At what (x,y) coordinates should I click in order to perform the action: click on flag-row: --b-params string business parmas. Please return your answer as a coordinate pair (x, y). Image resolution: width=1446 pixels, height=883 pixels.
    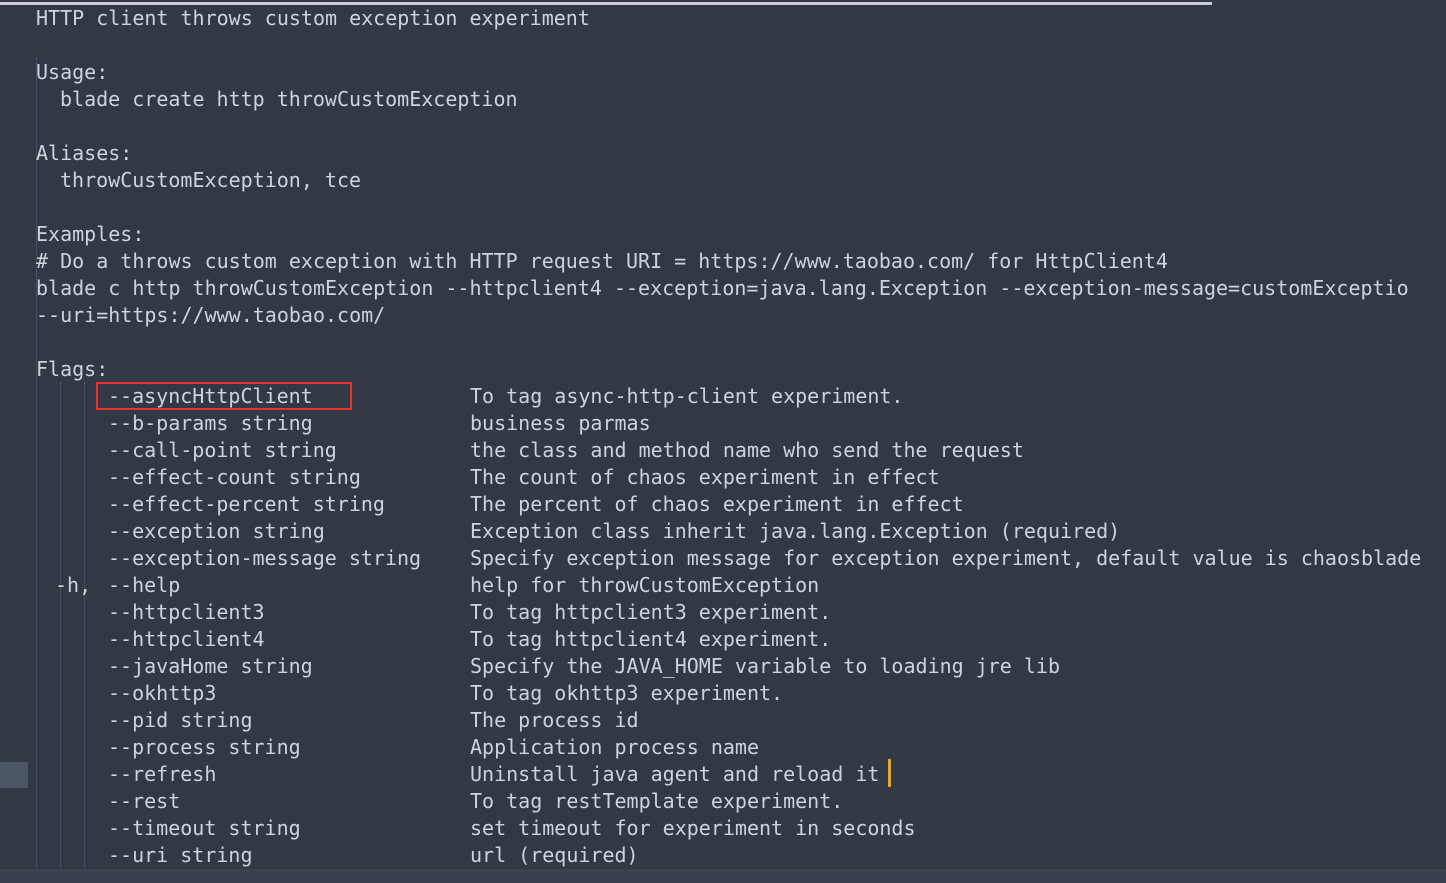
    Looking at the image, I should click on (723, 423).